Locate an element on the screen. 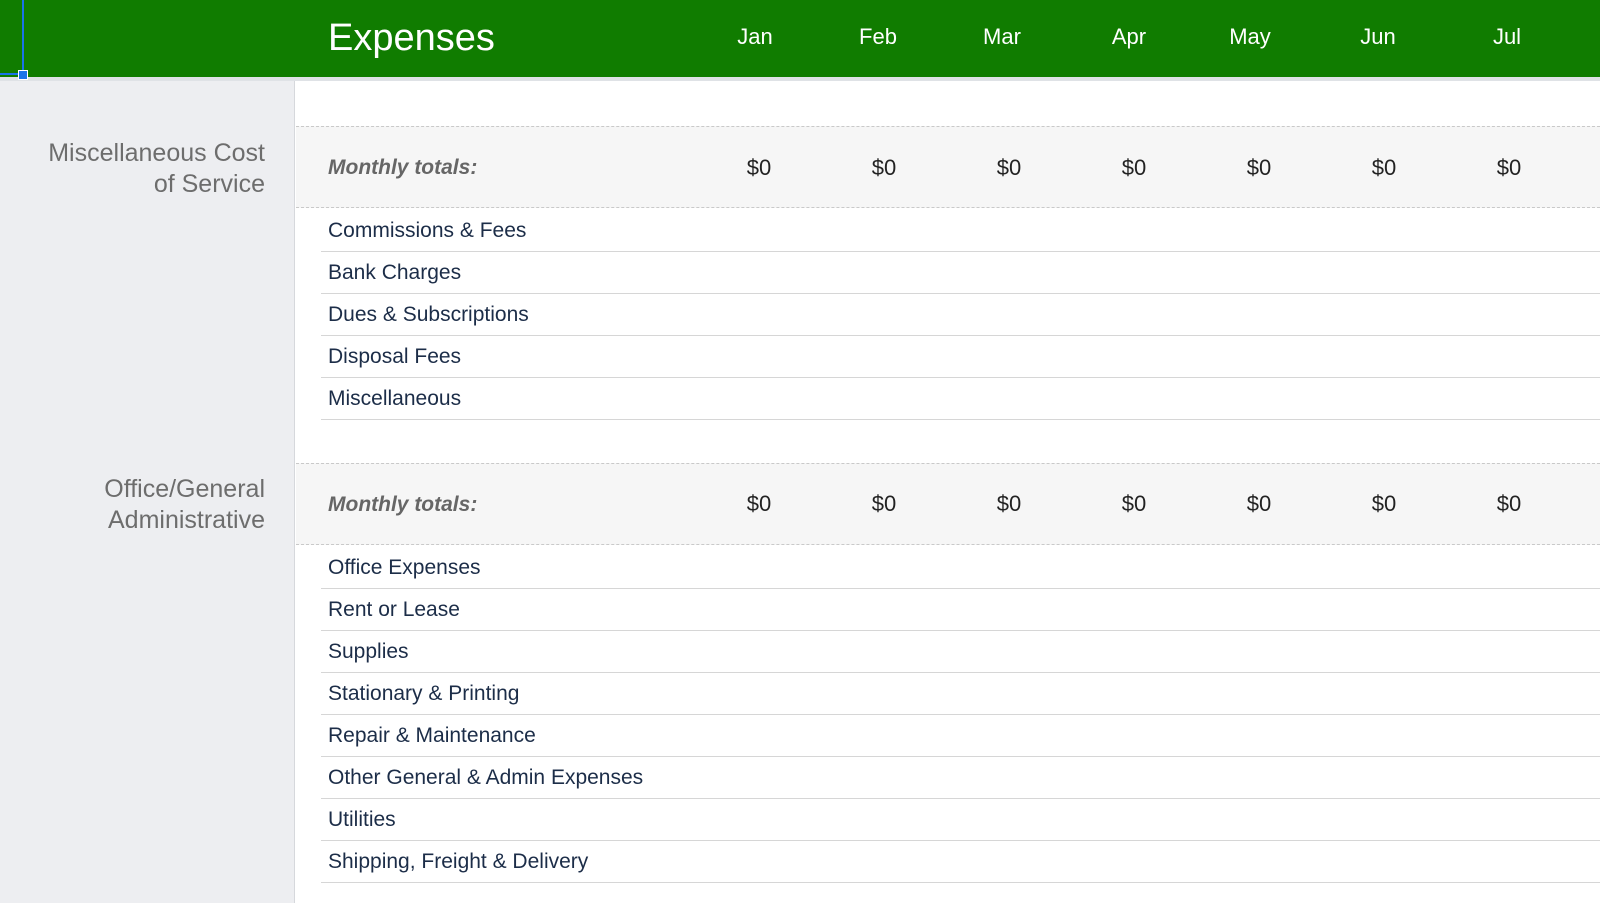  expense-row-label: Disposal Fees is located at coordinates (395, 356).